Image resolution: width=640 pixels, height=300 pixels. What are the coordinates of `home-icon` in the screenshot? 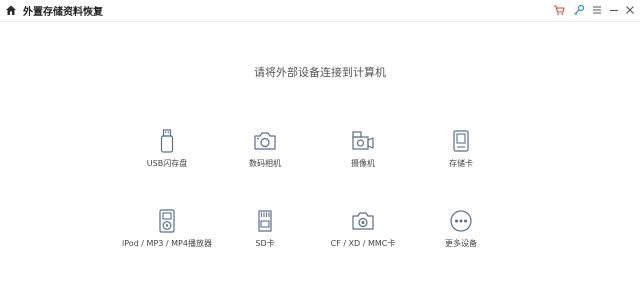 It's located at (11, 10).